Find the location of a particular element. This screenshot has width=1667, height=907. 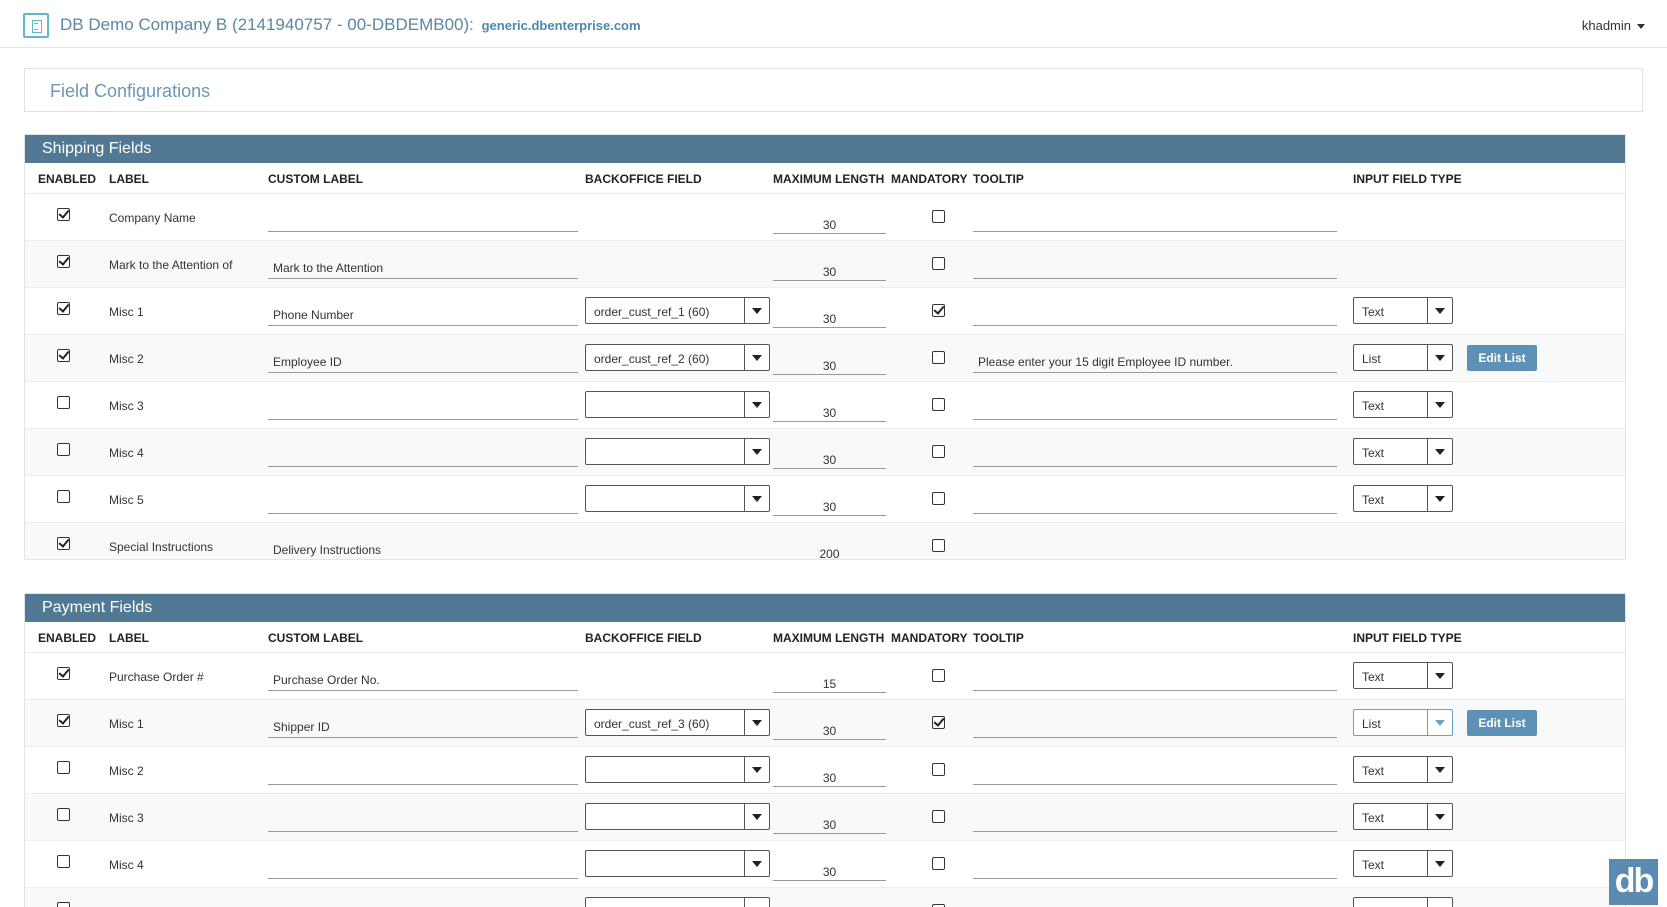

custom-label-input: Purchase Order No. is located at coordinates (423, 679).